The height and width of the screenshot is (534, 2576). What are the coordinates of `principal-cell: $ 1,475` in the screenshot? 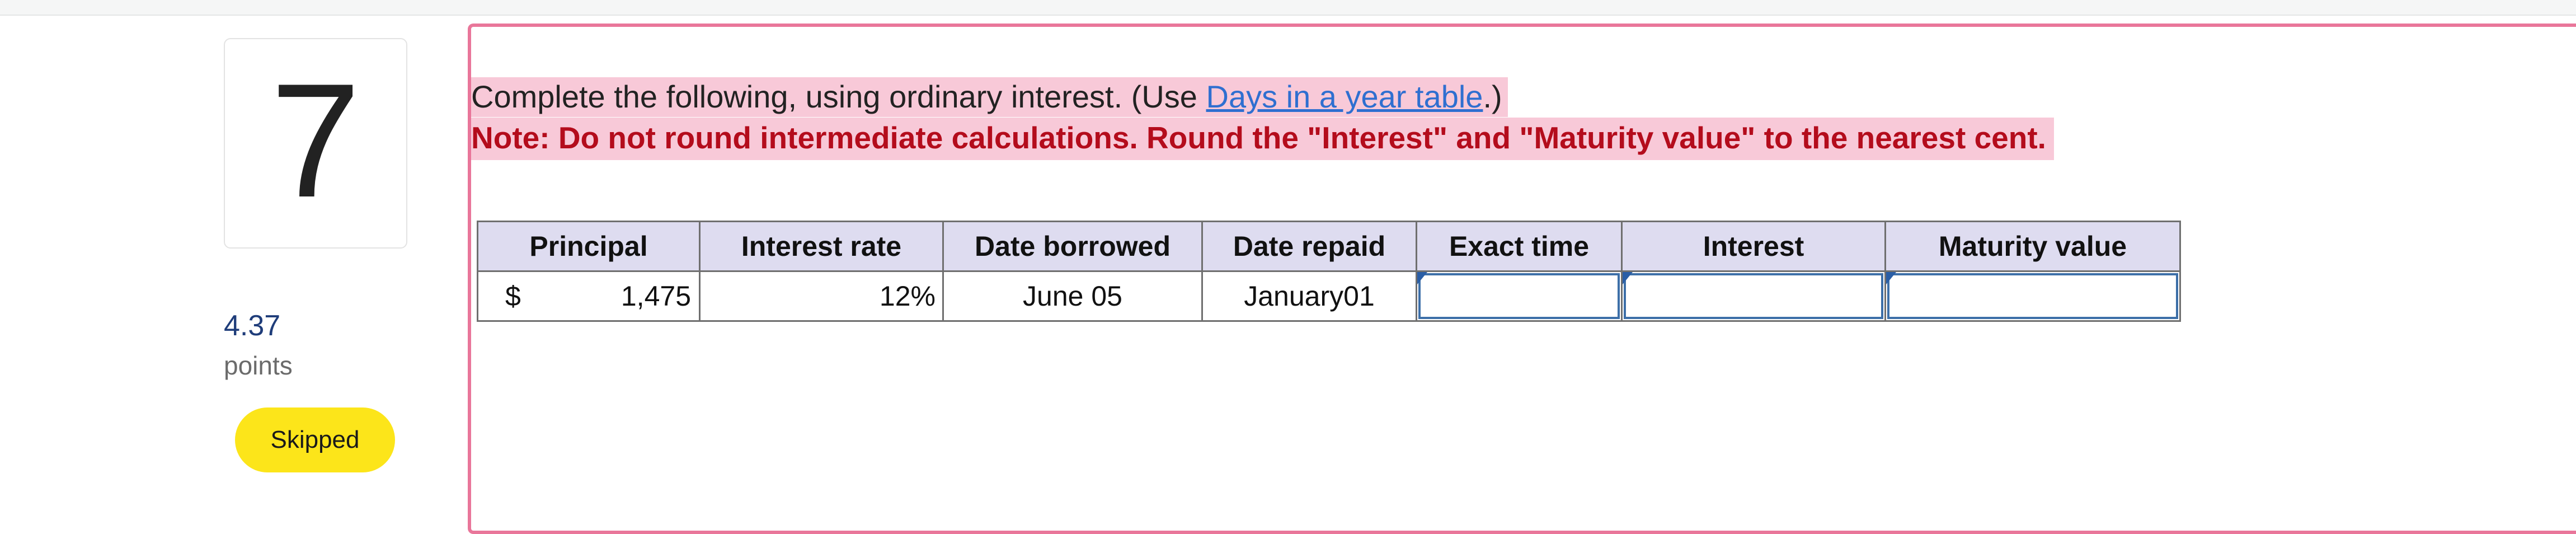 It's located at (589, 296).